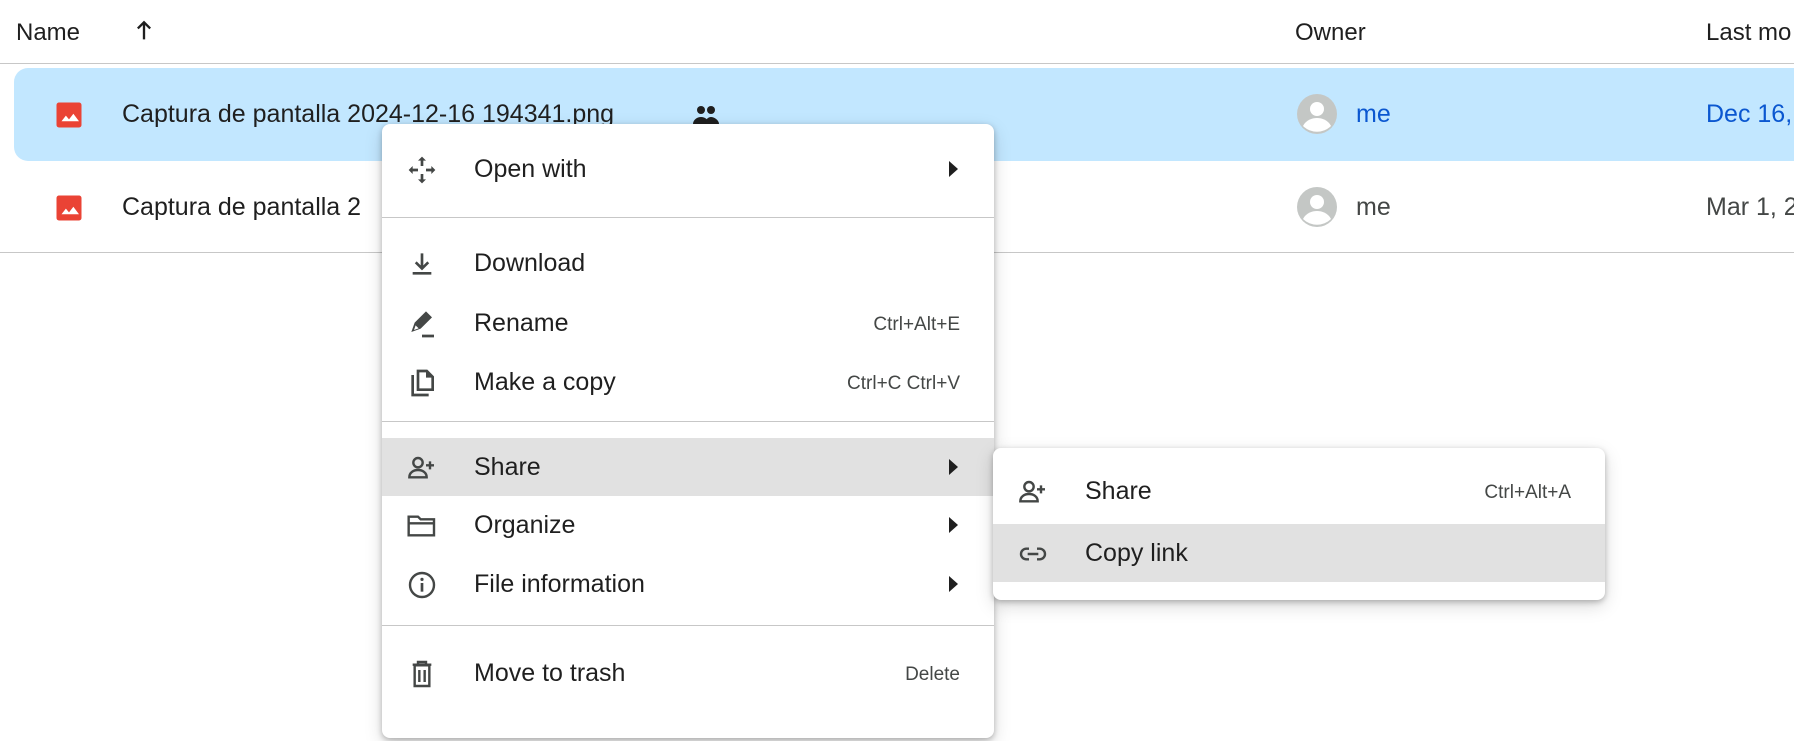 Image resolution: width=1794 pixels, height=741 pixels. What do you see at coordinates (688, 323) in the screenshot?
I see `menu-item-rename: Rename Ctrl+Alt+E` at bounding box center [688, 323].